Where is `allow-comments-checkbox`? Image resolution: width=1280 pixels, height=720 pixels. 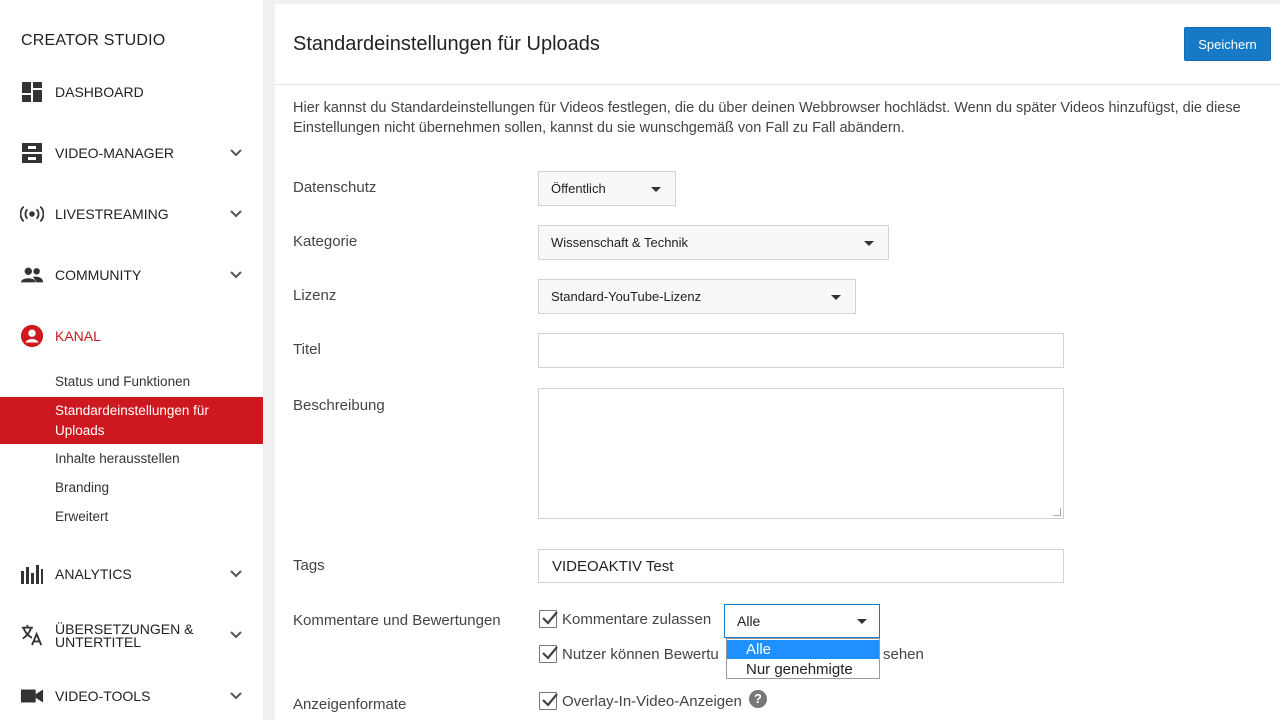
allow-comments-checkbox is located at coordinates (548, 619).